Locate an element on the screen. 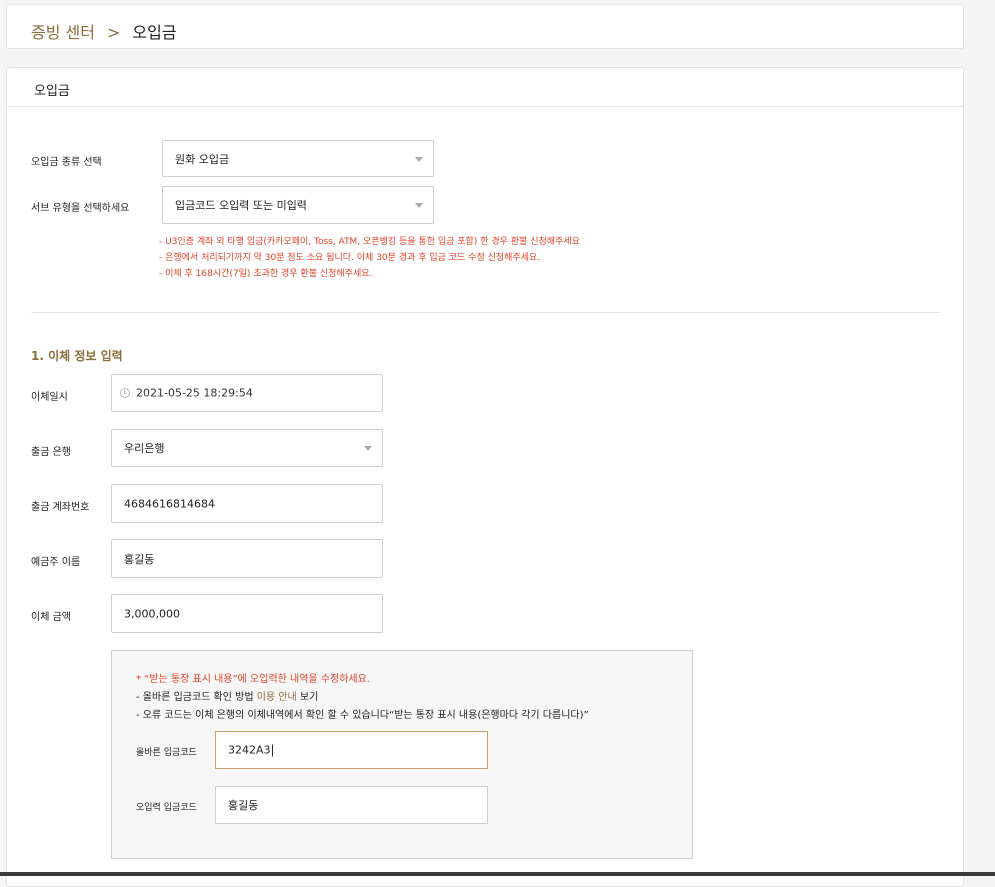 This screenshot has width=995, height=887. correct-code-value: 3242A3 is located at coordinates (249, 750).